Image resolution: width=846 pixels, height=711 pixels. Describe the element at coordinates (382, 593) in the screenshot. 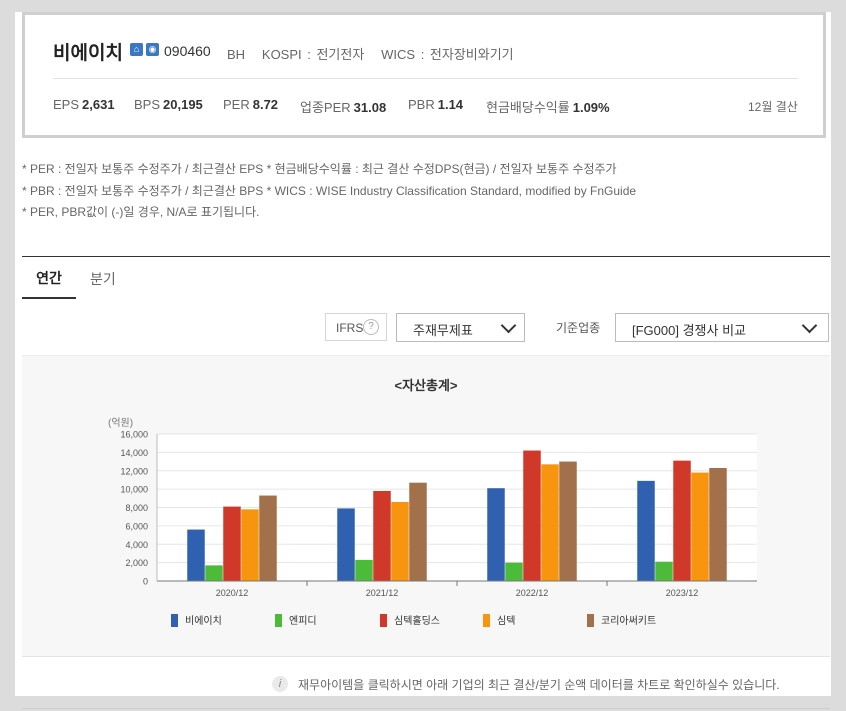

I see `x-tick-label: 2021/12` at that location.